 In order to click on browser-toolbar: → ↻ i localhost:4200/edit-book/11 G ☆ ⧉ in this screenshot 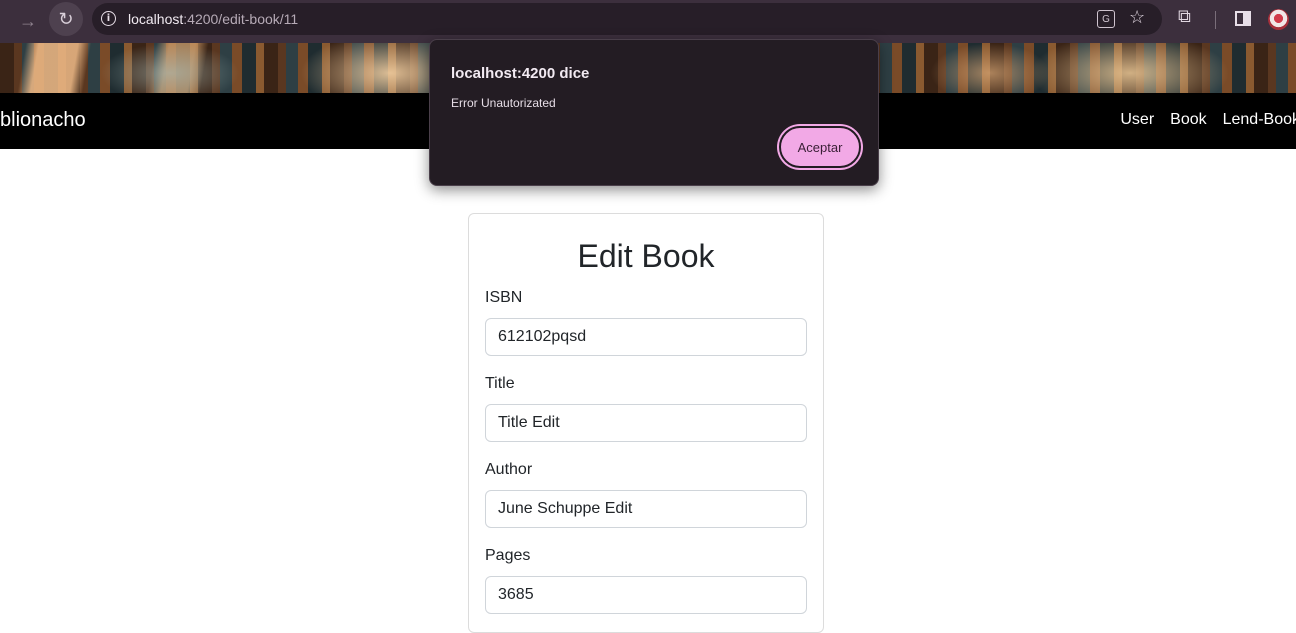, I will do `click(648, 21)`.